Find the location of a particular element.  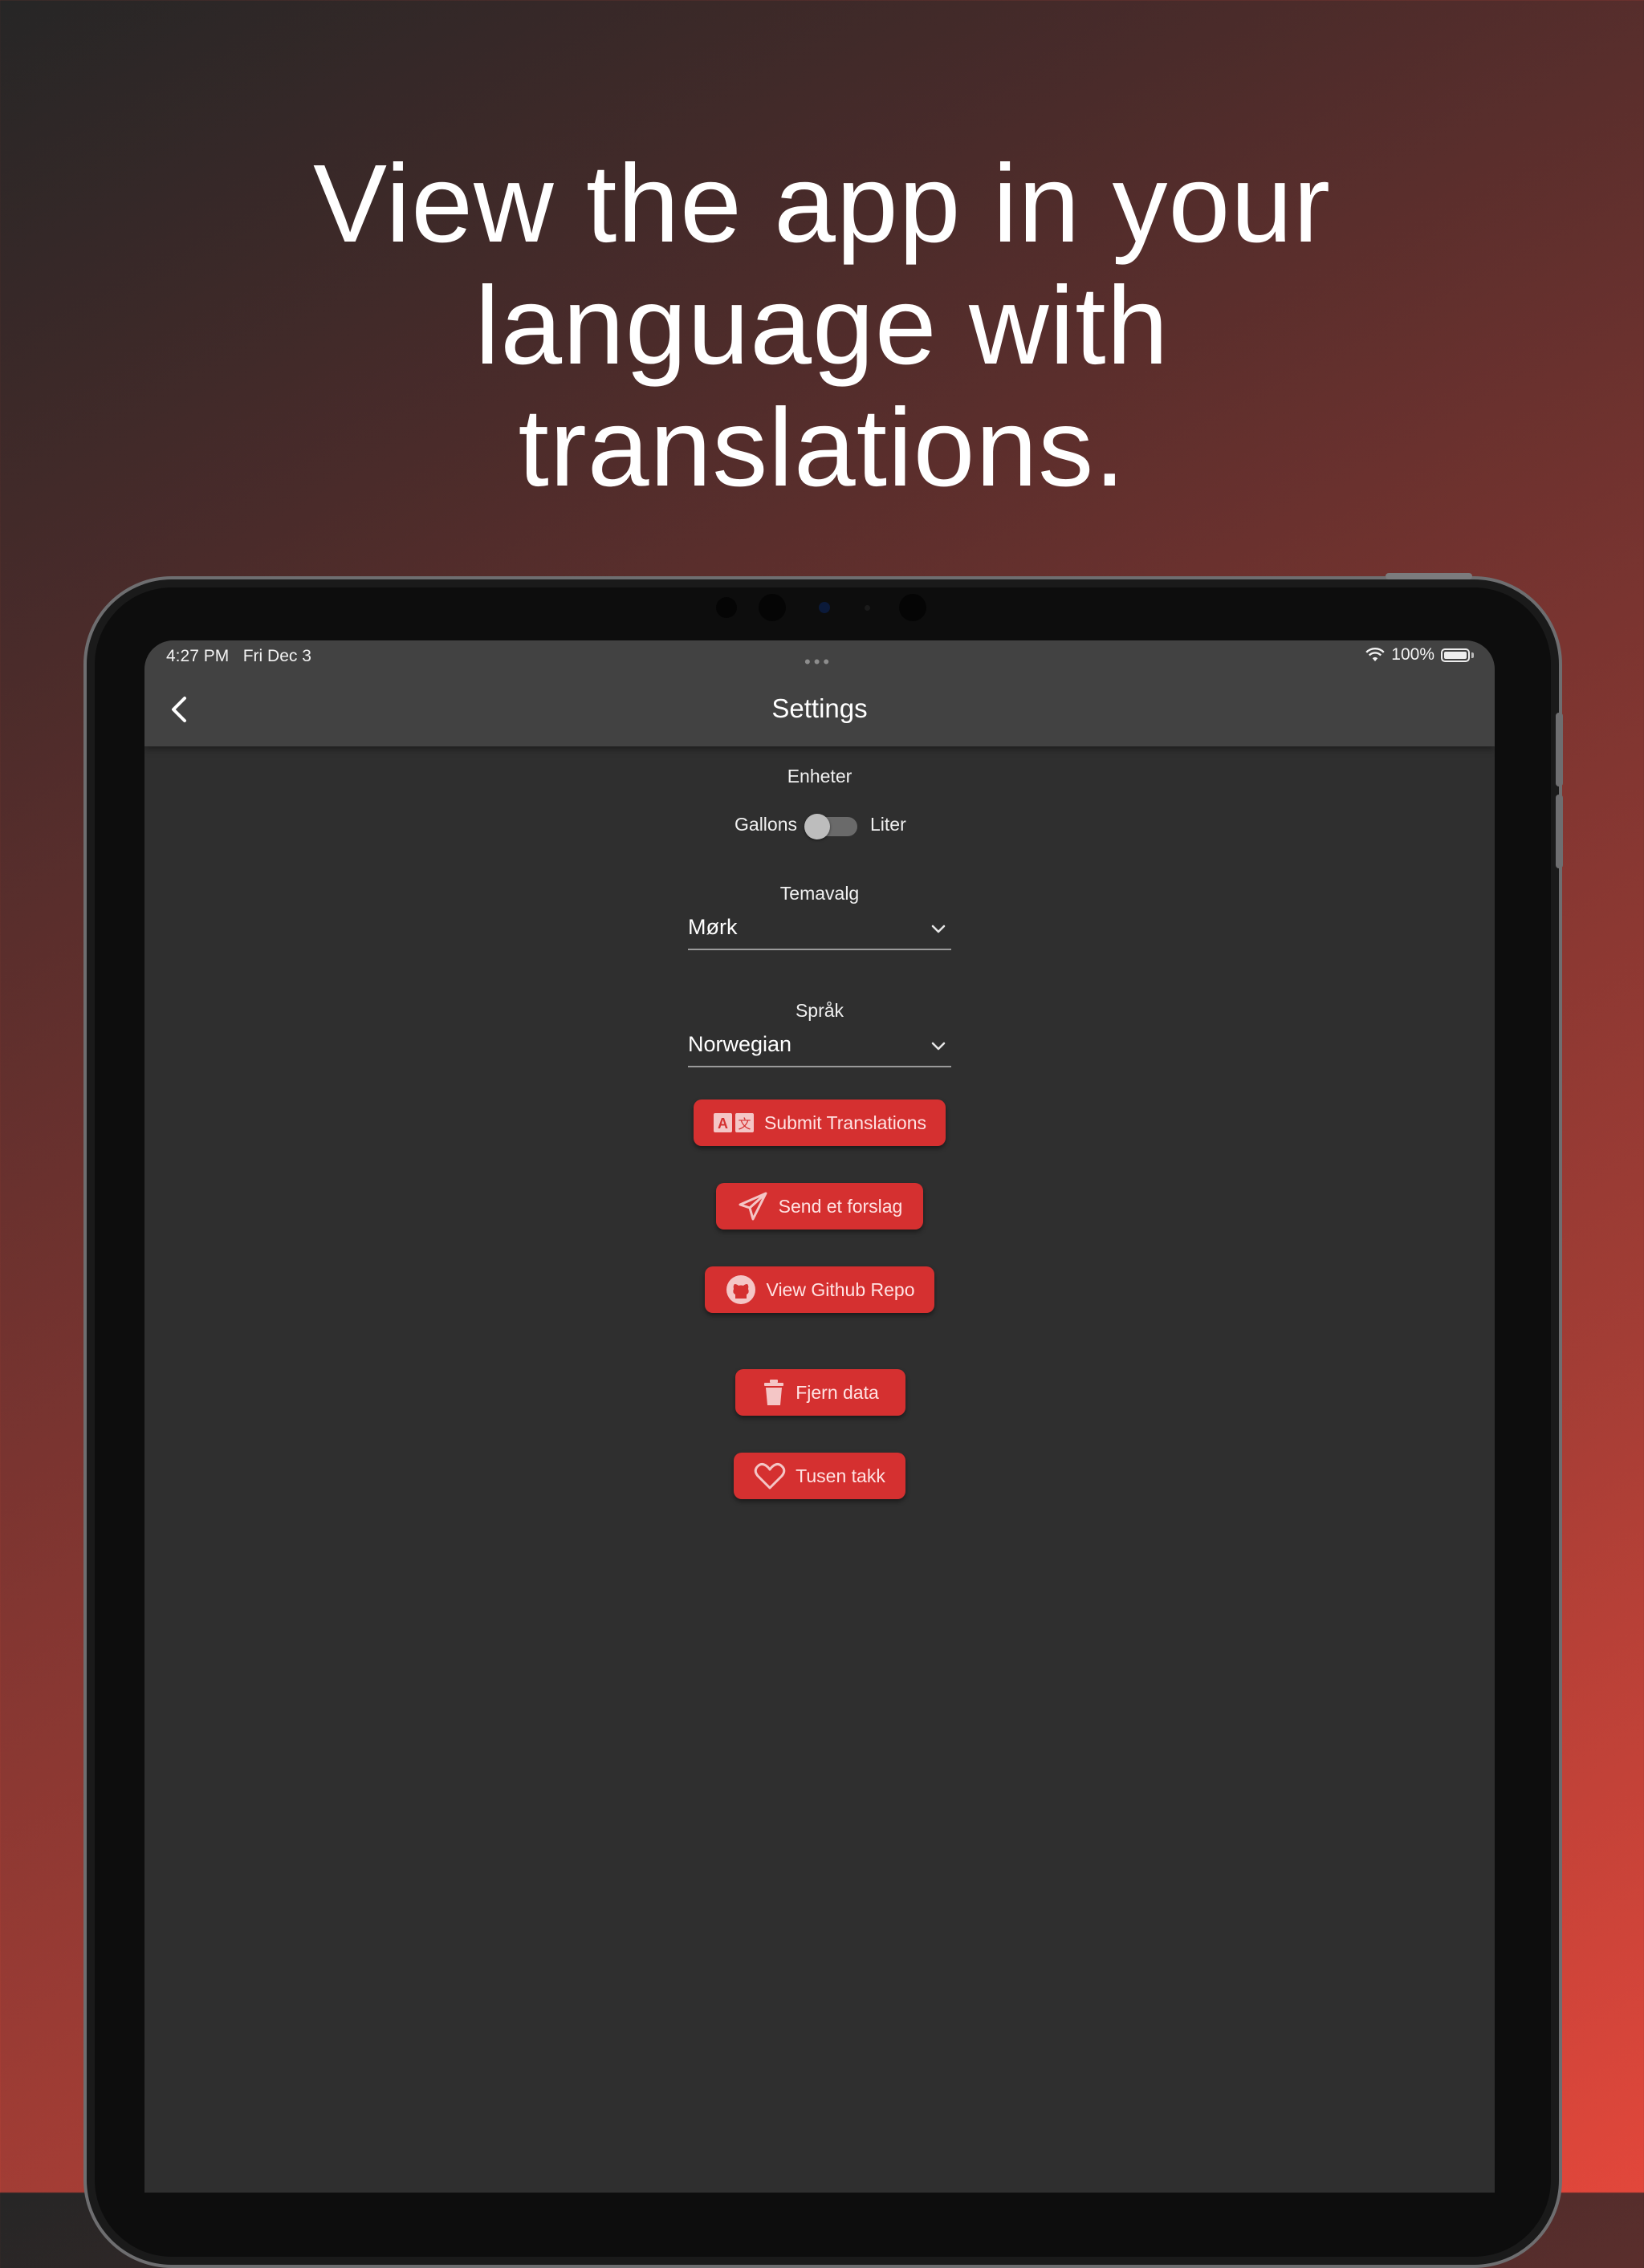

units-option-liter: Liter is located at coordinates (888, 825).